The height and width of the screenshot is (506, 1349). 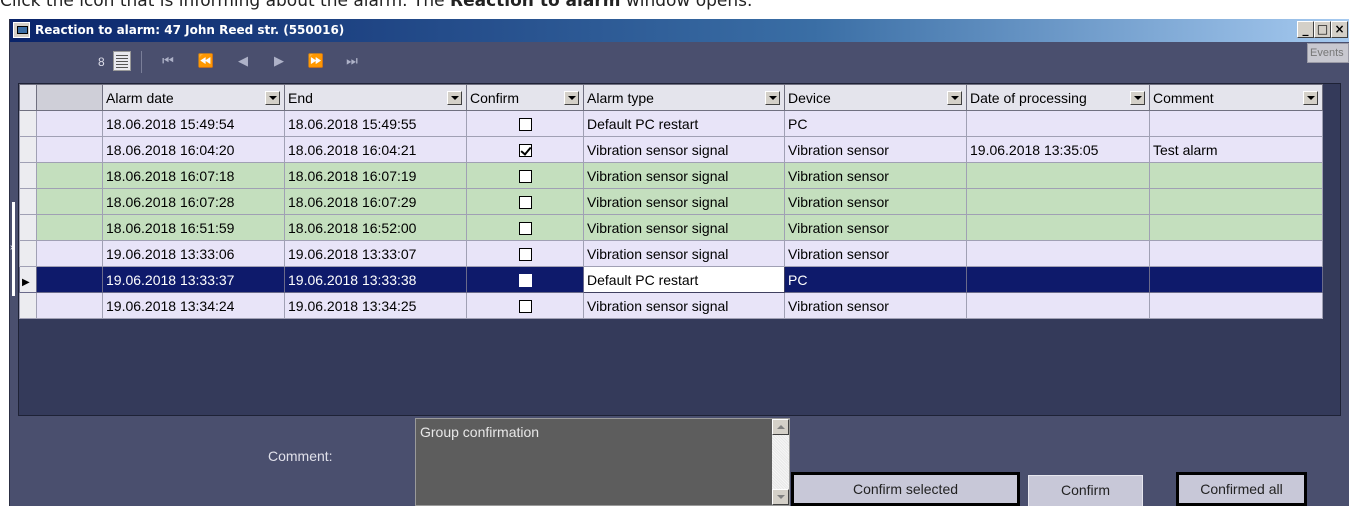 I want to click on close-button: ×, so click(x=1339, y=29).